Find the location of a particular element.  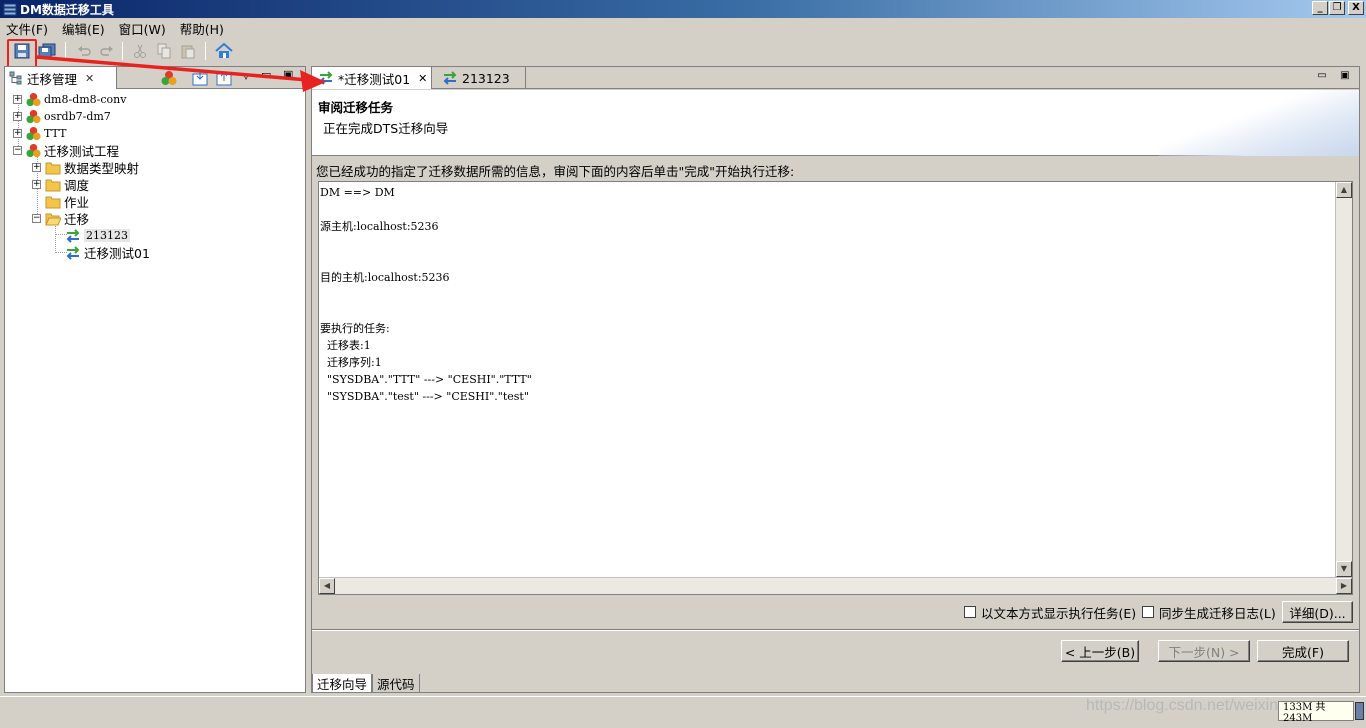

minimize-view-icon: ▭ is located at coordinates (266, 74).